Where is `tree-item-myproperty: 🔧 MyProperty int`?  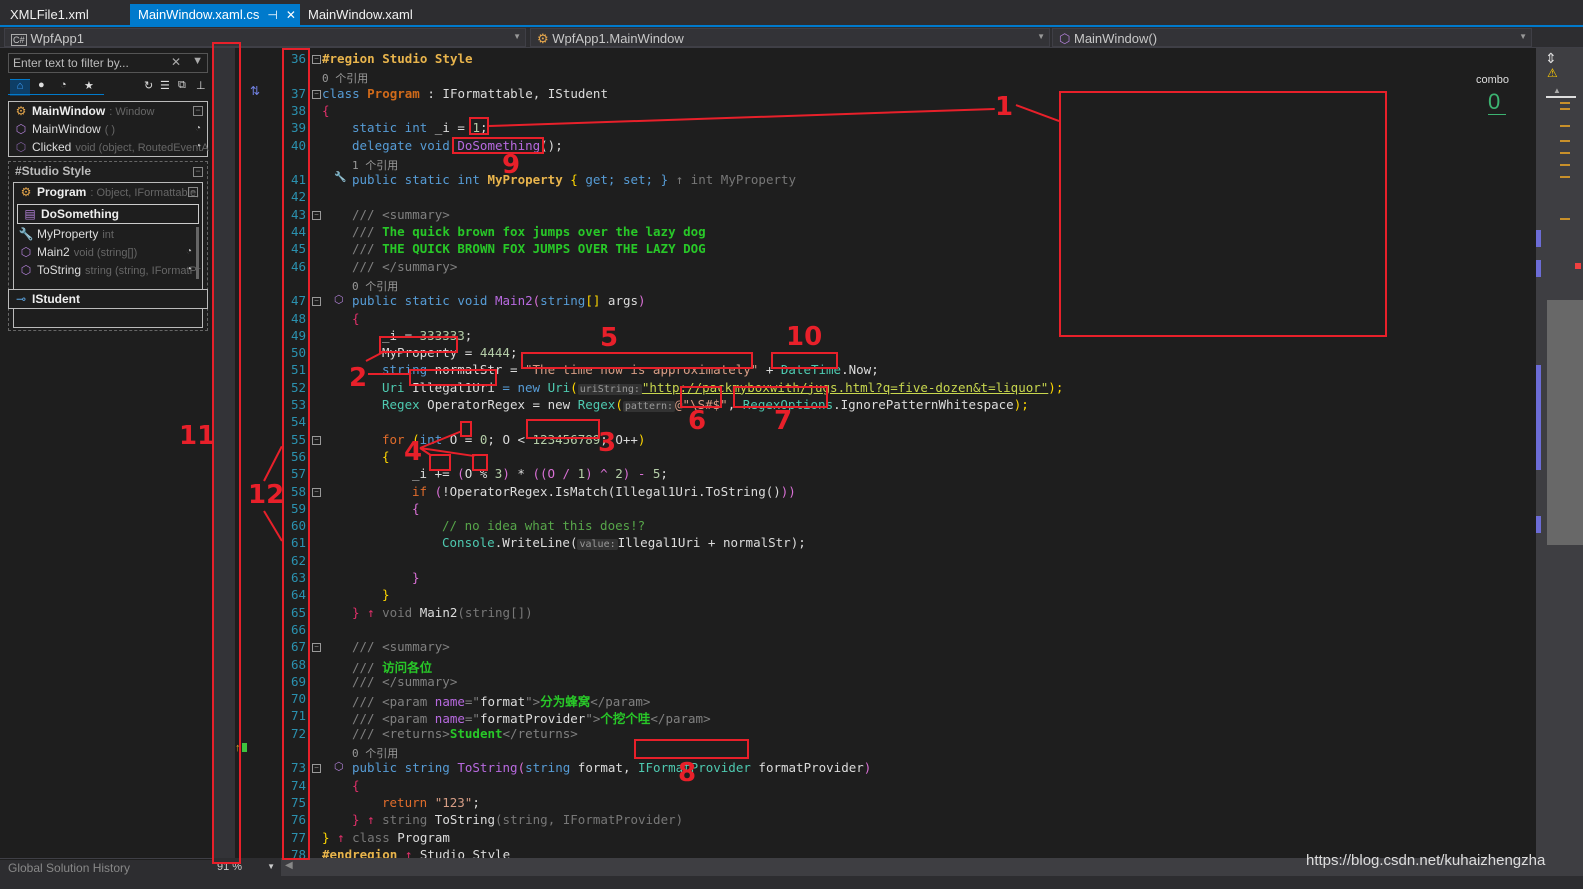 tree-item-myproperty: 🔧 MyProperty int is located at coordinates (66, 234).